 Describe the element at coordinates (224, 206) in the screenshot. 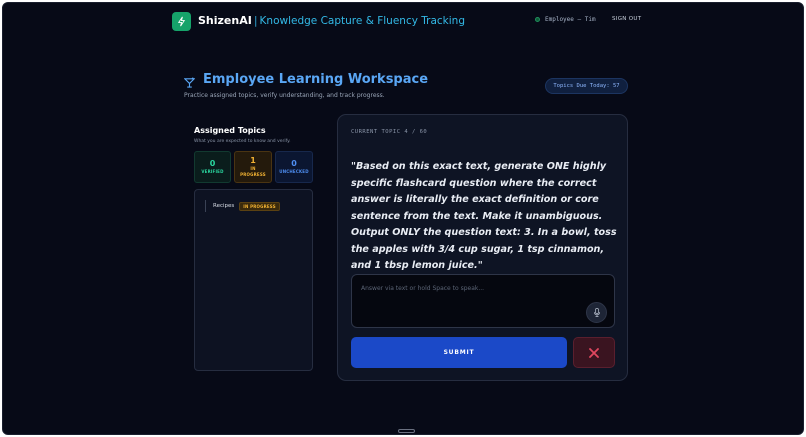

I see `topic-name: Recipes` at that location.